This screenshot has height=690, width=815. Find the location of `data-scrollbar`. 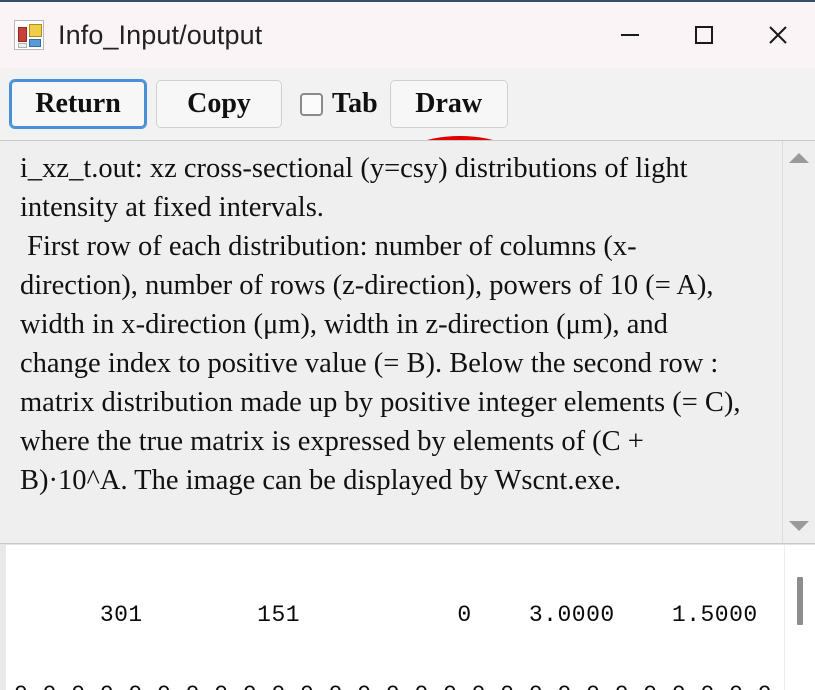

data-scrollbar is located at coordinates (799, 617).